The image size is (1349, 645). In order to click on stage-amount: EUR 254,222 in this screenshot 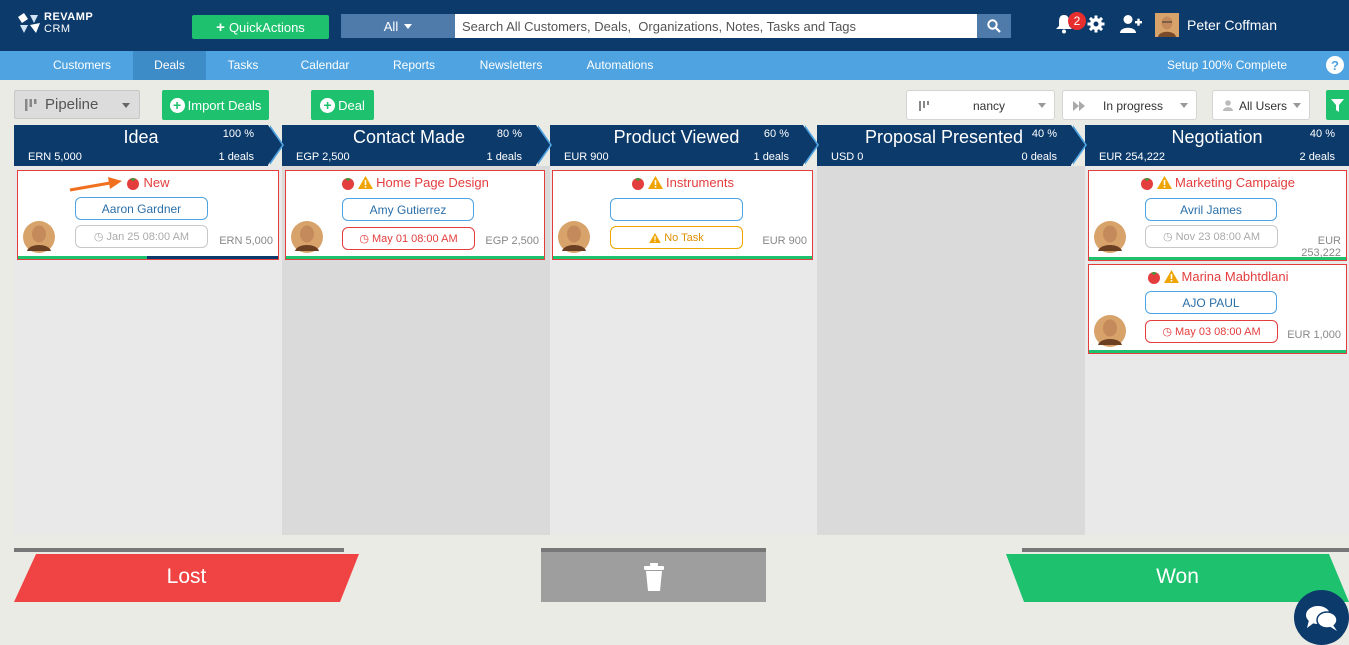, I will do `click(1132, 157)`.